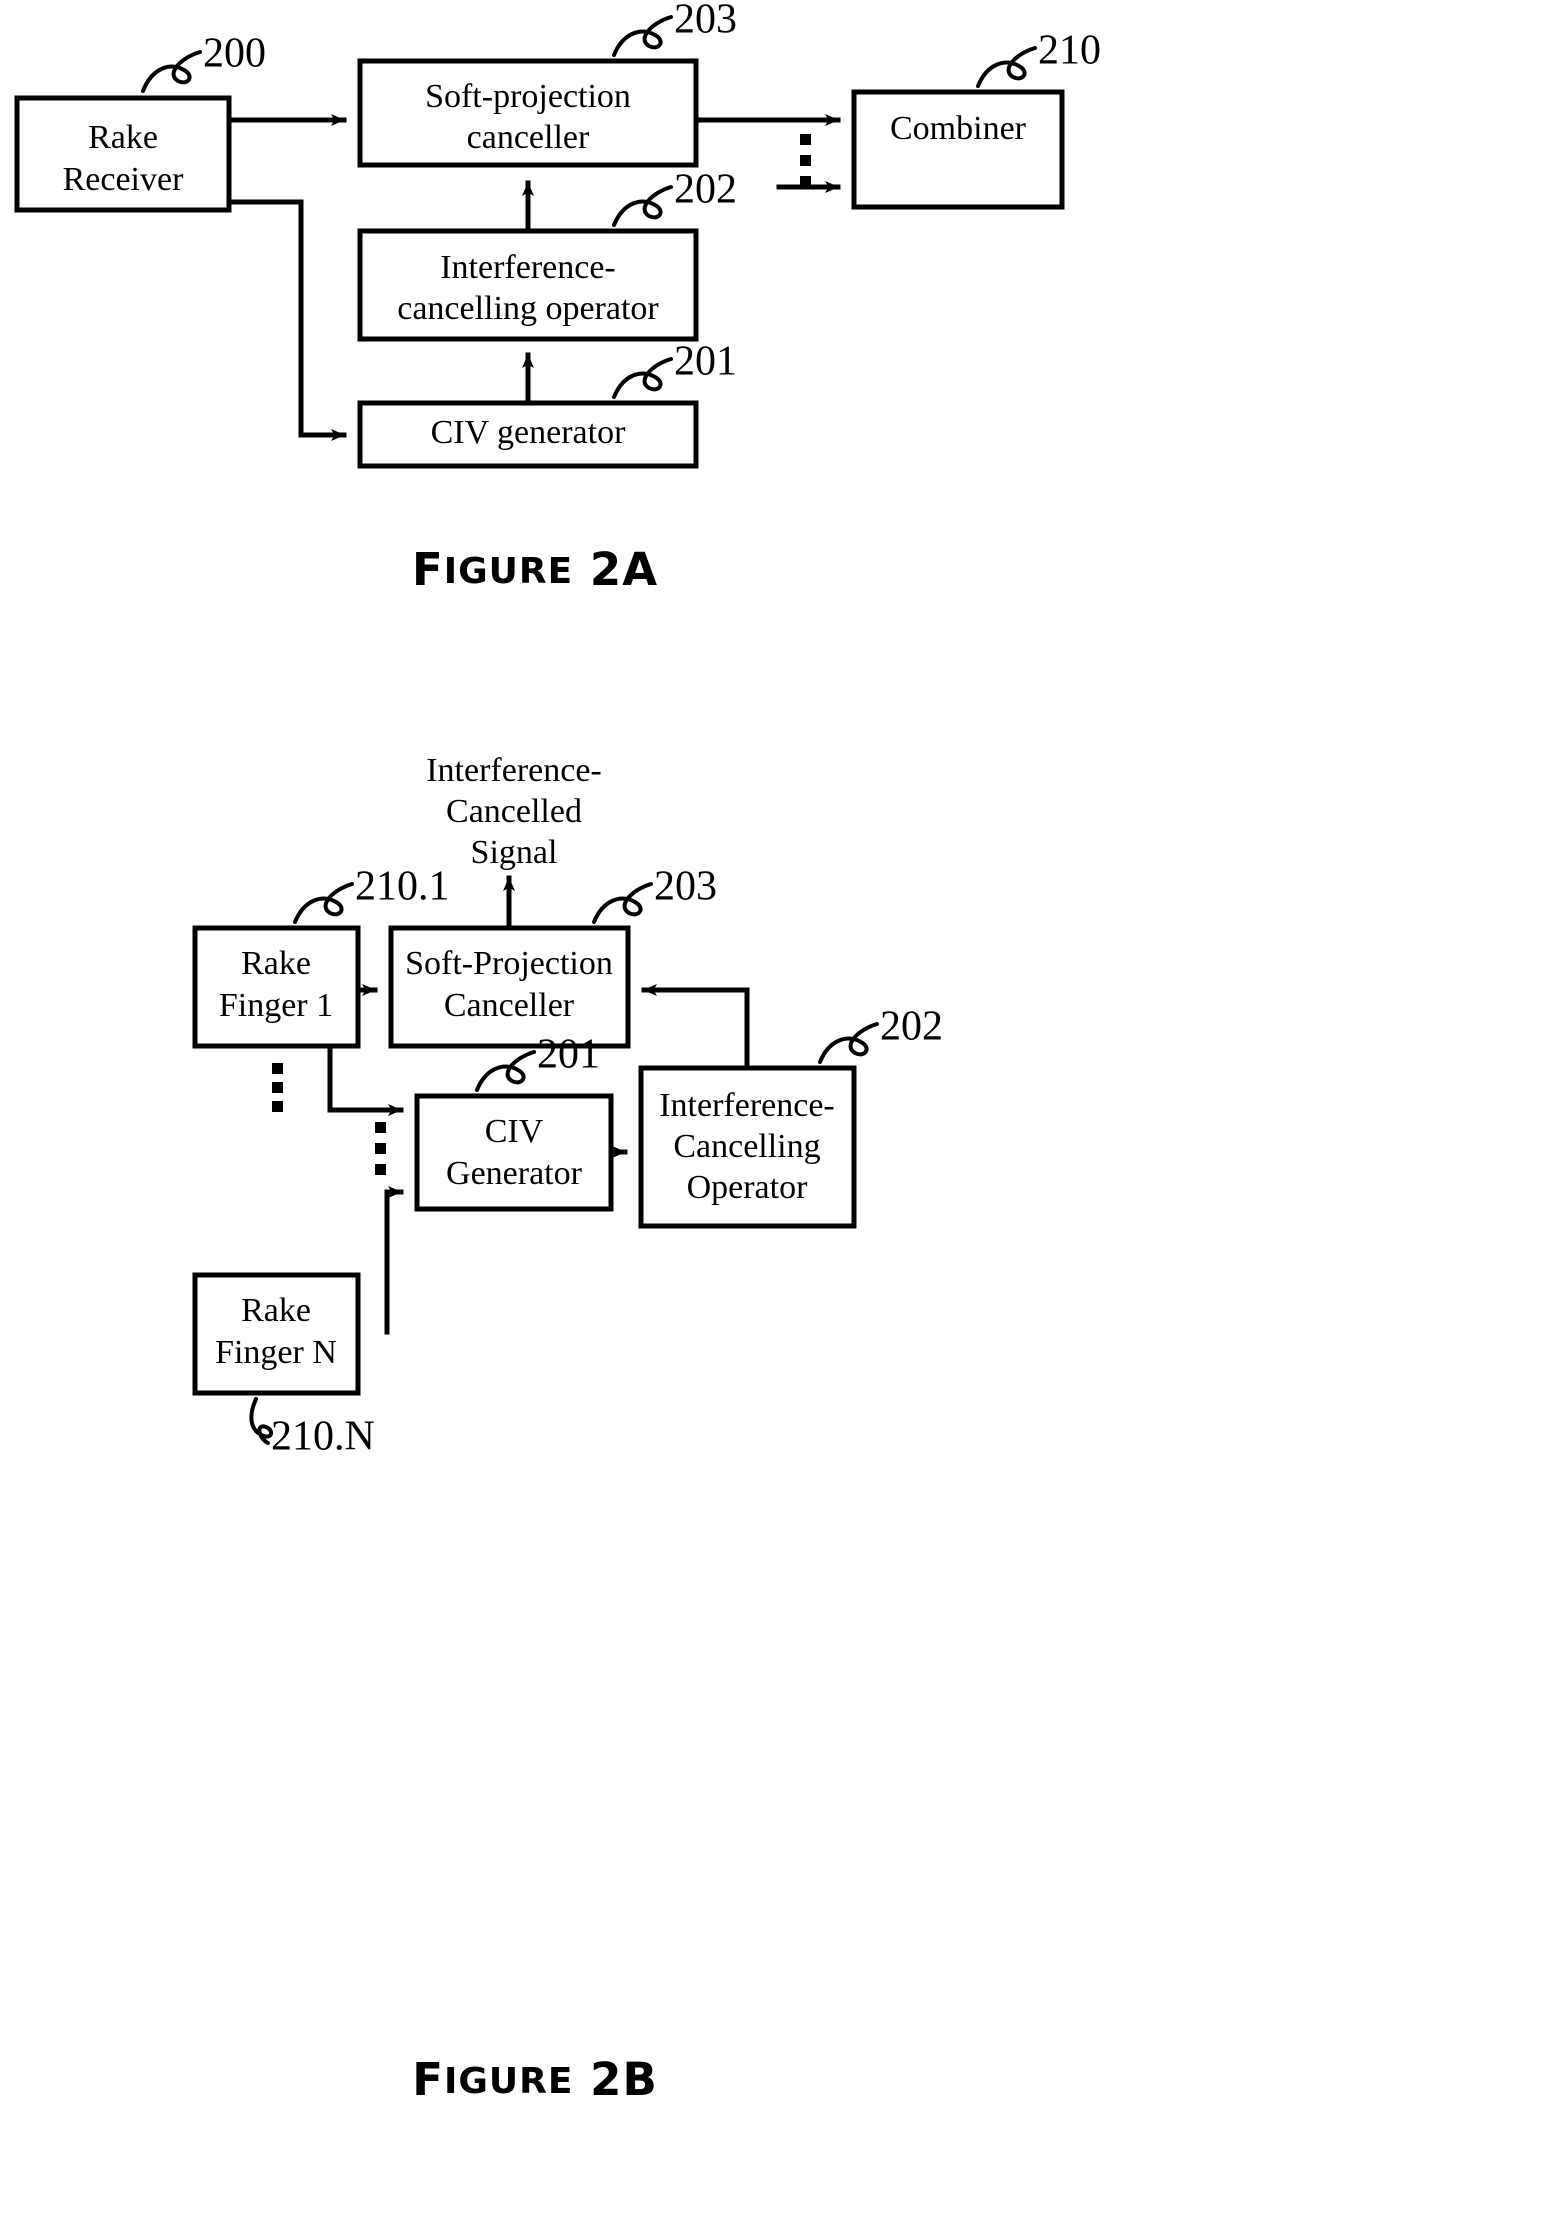 The image size is (1565, 2221). Describe the element at coordinates (509, 1005) in the screenshot. I see `soft-projection-canceller-label-line2-2b: Canceller` at that location.